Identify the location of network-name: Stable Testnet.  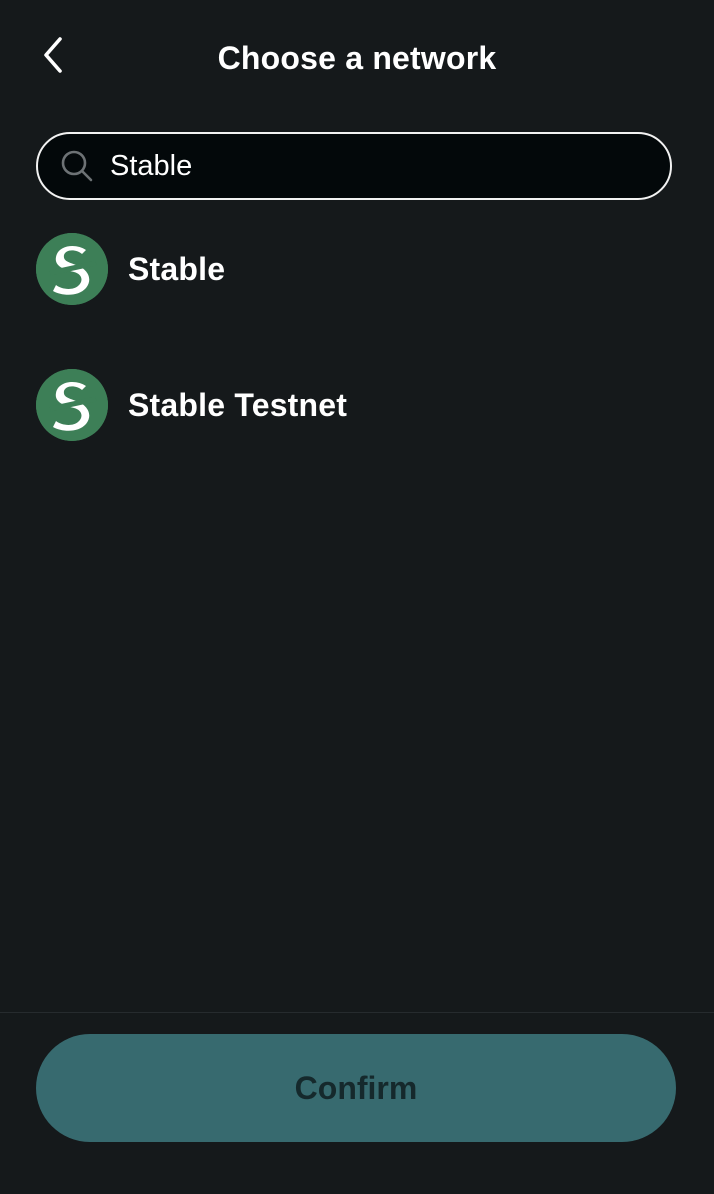
(238, 404).